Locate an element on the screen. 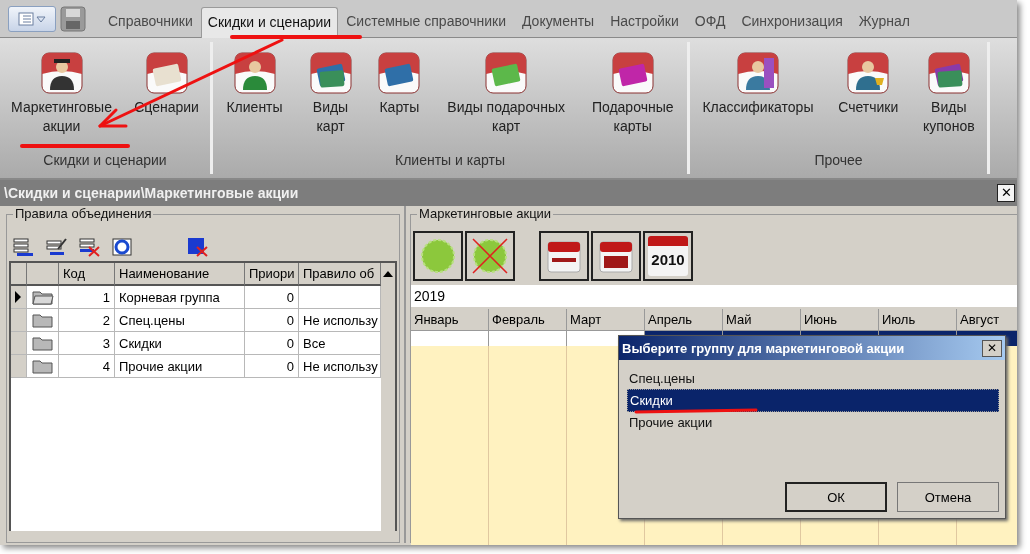 Image resolution: width=1030 pixels, height=554 pixels. window-title: \Скидки и сценарии\Маркетинговые акции is located at coordinates (151, 193).